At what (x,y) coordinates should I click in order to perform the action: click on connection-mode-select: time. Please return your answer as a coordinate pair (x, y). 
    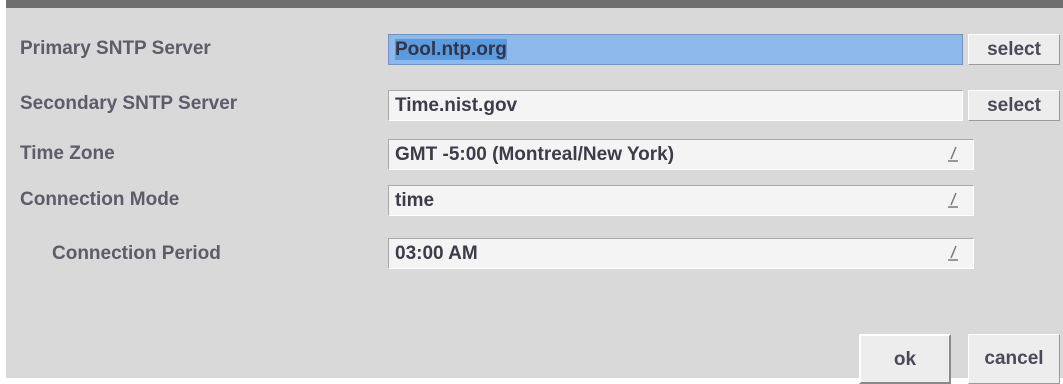
    Looking at the image, I should click on (681, 200).